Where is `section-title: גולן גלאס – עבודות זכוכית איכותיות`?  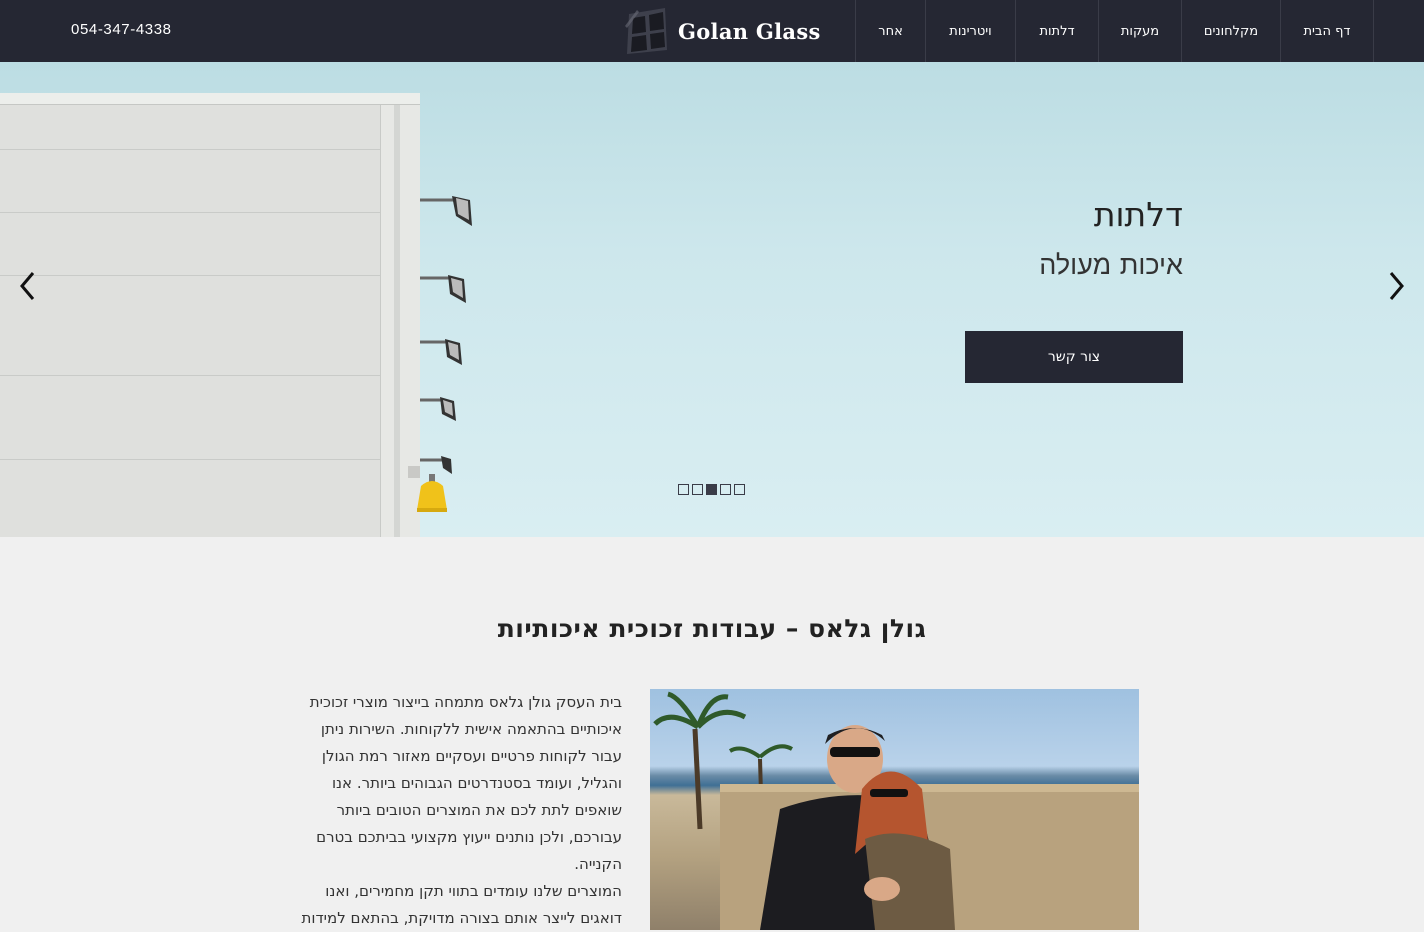
section-title: גולן גלאס – עבודות זכוכית איכותיות is located at coordinates (712, 628).